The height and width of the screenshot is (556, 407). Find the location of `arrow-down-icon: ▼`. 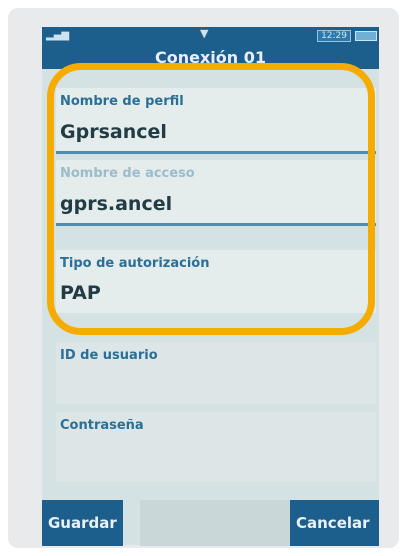

arrow-down-icon: ▼ is located at coordinates (204, 33).